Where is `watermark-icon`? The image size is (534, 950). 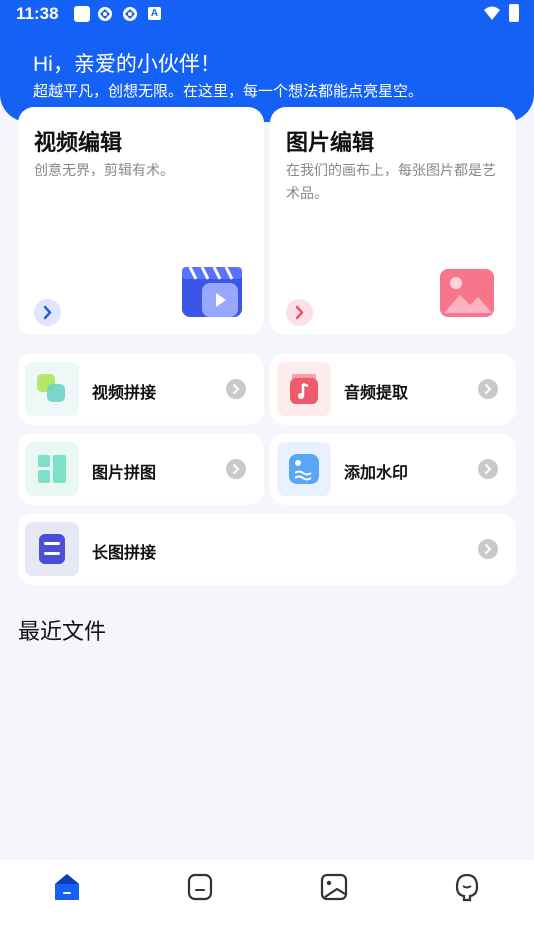
watermark-icon is located at coordinates (304, 469).